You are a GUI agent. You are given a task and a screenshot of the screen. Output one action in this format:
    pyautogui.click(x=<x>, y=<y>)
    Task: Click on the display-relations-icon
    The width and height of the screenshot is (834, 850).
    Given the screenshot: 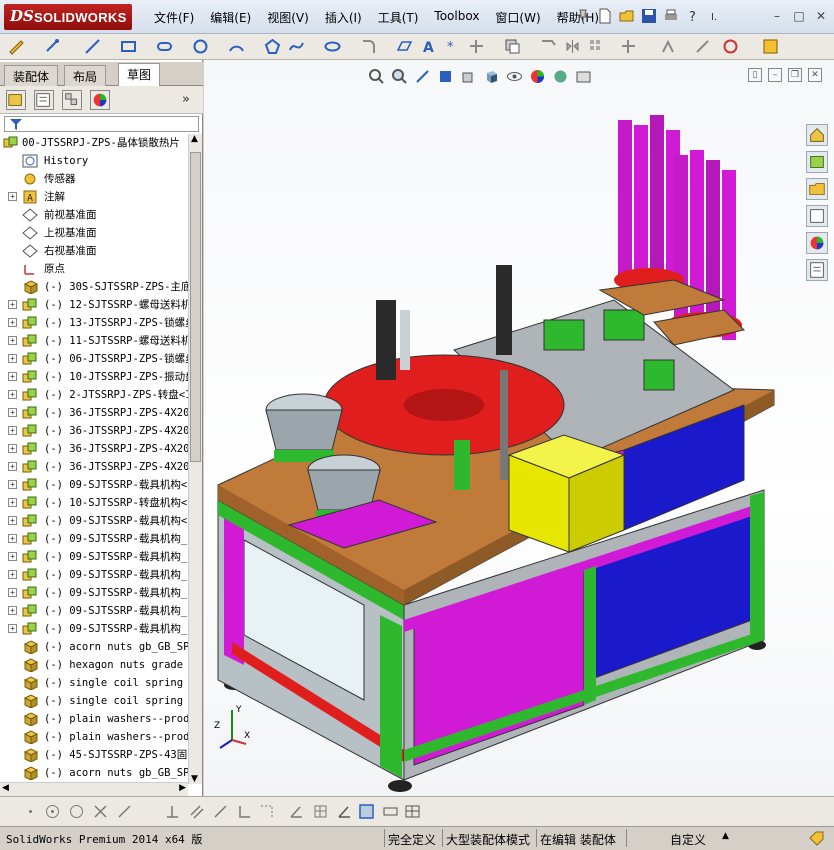 What is the action you would take?
    pyautogui.click(x=668, y=46)
    